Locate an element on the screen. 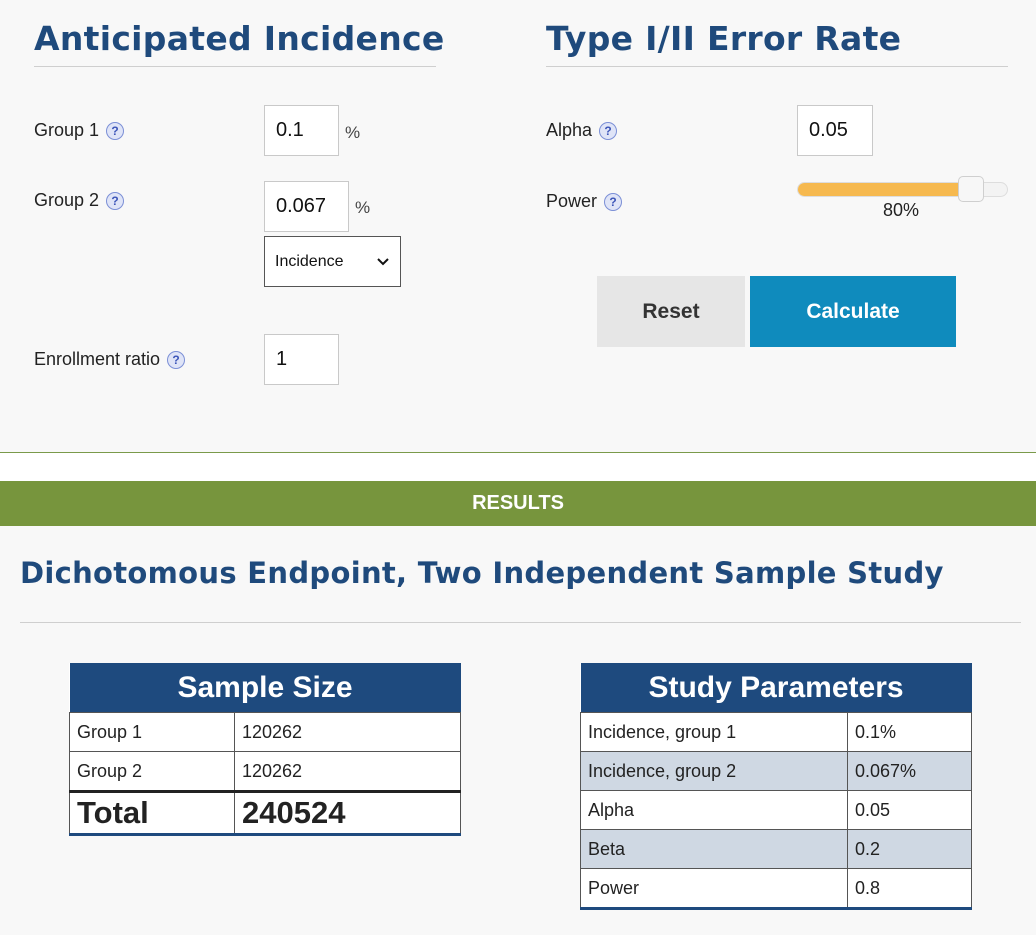  group1-label-text: Group 1 is located at coordinates (67, 130).